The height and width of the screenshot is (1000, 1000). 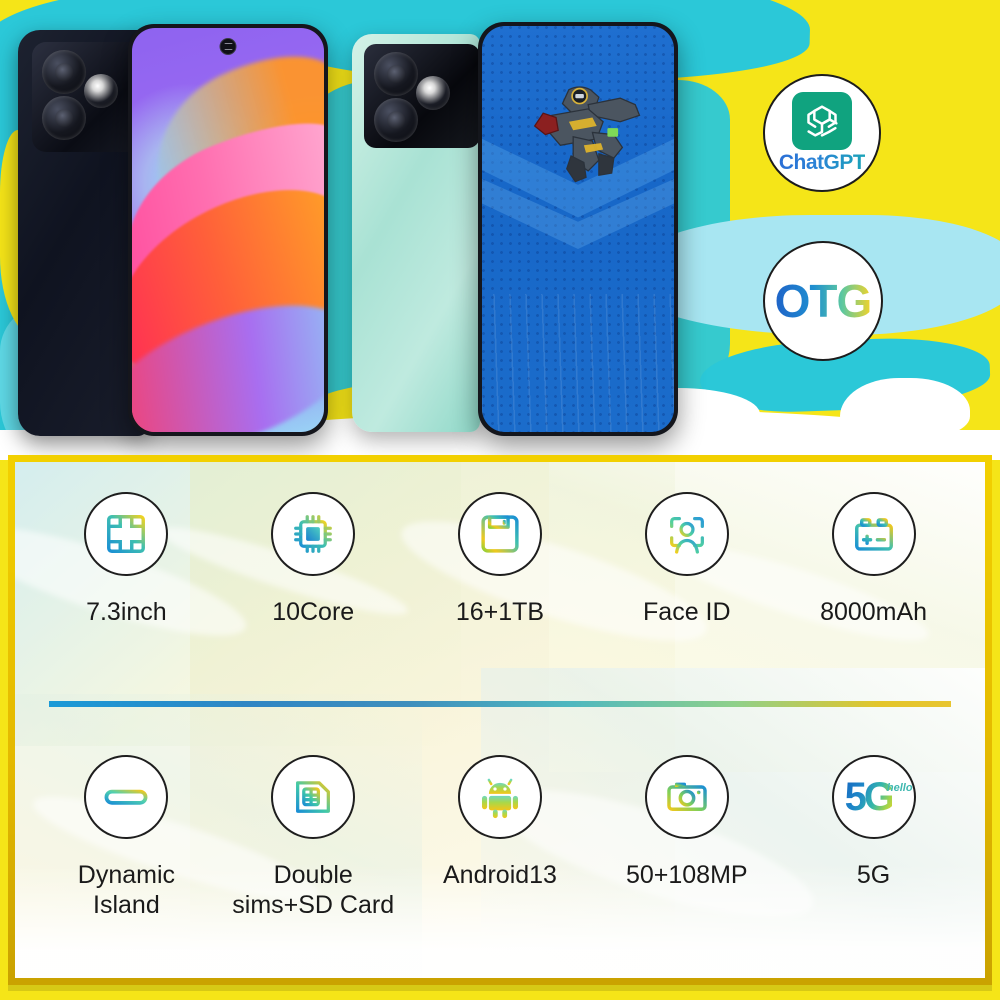 What do you see at coordinates (499, 534) in the screenshot?
I see `floppy-storage-icon` at bounding box center [499, 534].